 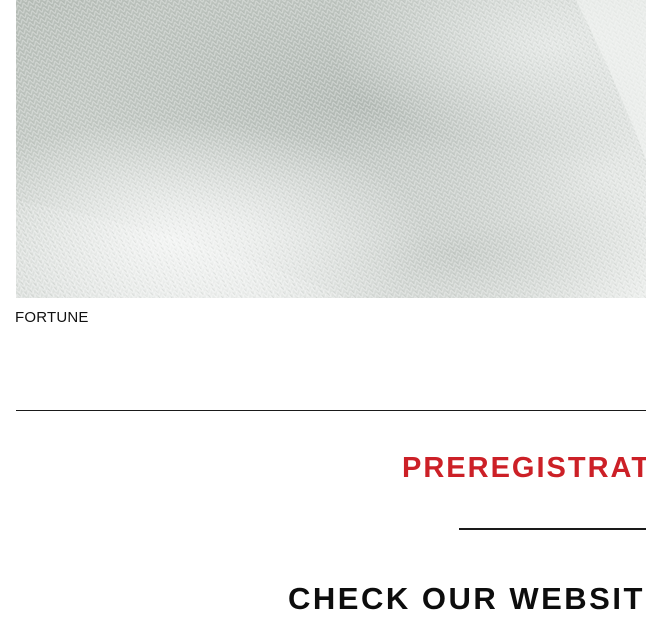 I want to click on heading-underline, so click(x=552, y=529).